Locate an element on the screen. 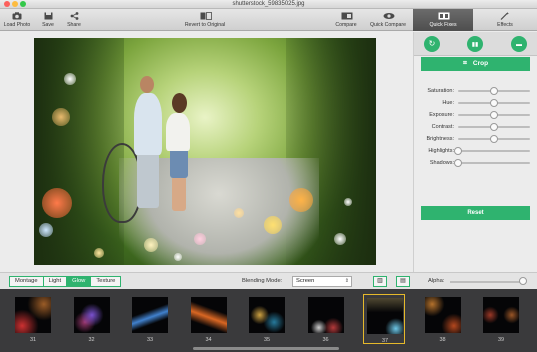 The width and height of the screenshot is (537, 352). photo-man-body is located at coordinates (148, 124).